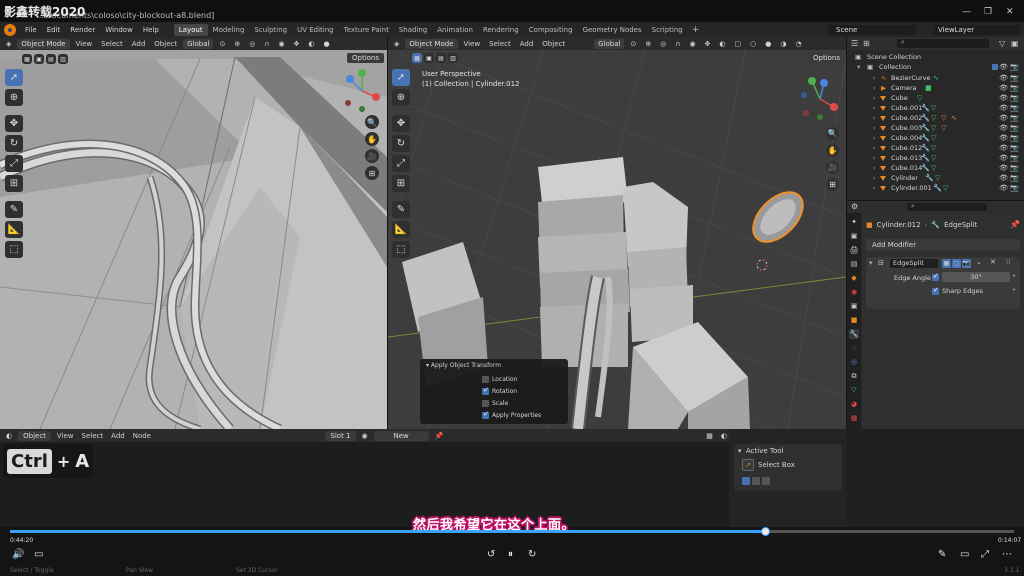  I want to click on right-select-subtract-icon: ▤, so click(441, 58).